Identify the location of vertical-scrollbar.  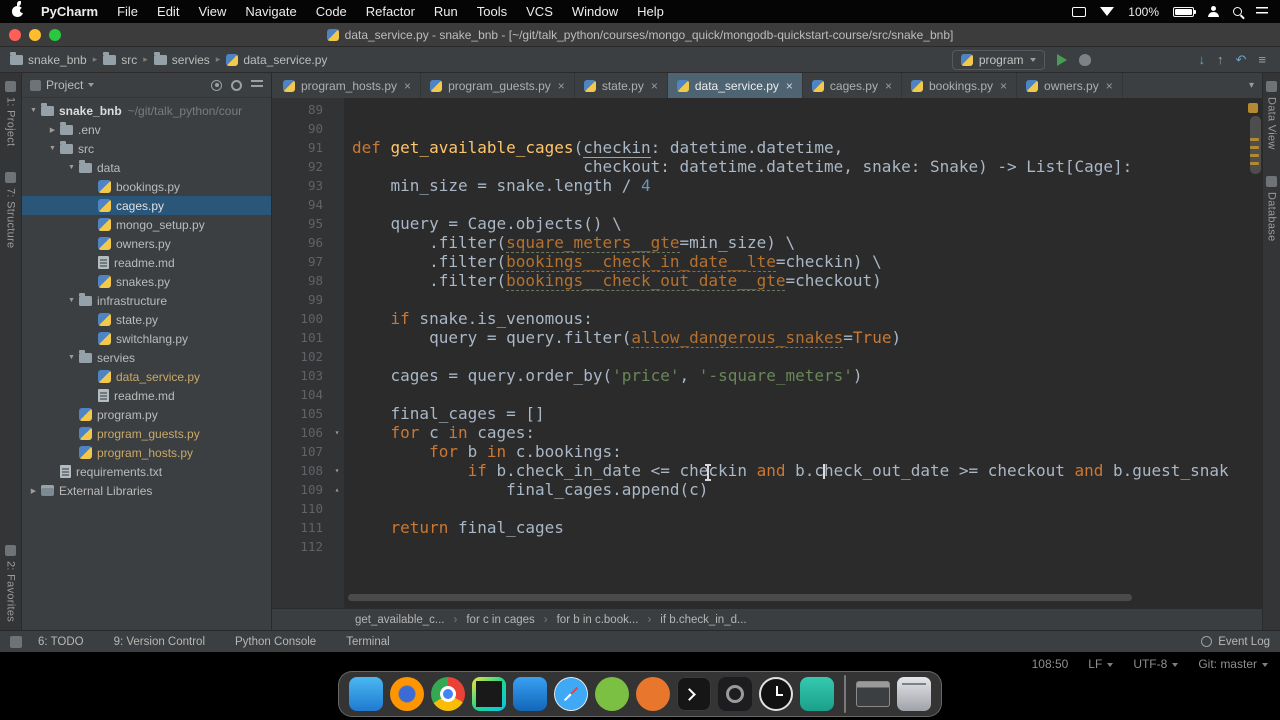
(1255, 145).